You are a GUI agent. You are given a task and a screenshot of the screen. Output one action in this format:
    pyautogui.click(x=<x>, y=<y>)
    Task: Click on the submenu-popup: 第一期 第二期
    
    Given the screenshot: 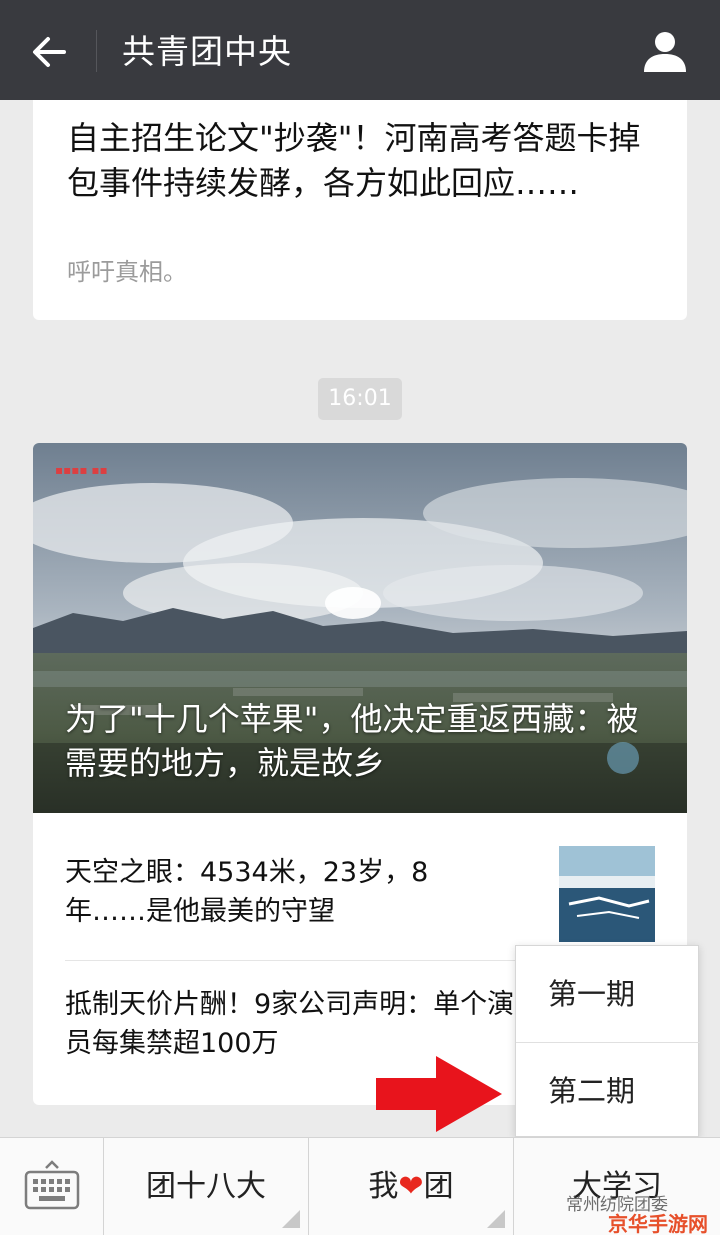 What is the action you would take?
    pyautogui.click(x=607, y=1041)
    